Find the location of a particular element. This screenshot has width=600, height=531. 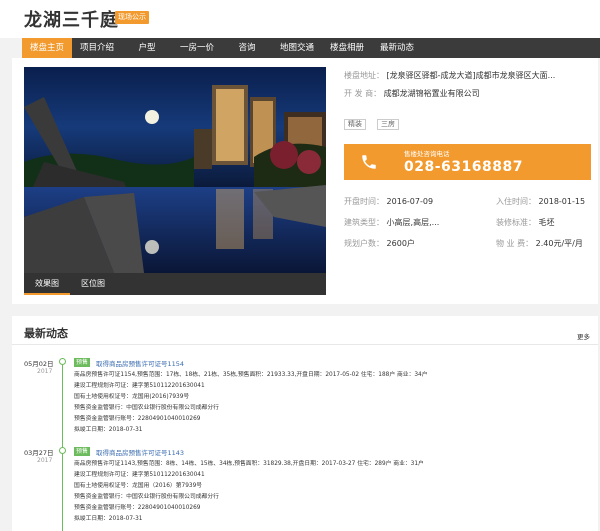

tab-location: 区位图 is located at coordinates (93, 284).